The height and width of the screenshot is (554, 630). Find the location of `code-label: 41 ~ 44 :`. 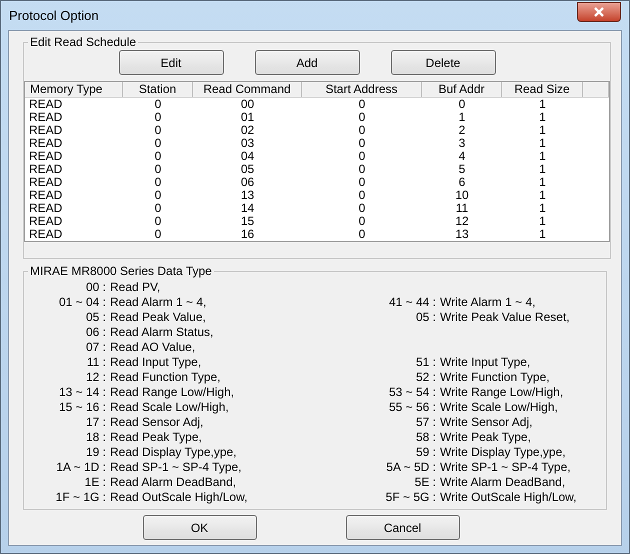

code-label: 41 ~ 44 : is located at coordinates (412, 302).